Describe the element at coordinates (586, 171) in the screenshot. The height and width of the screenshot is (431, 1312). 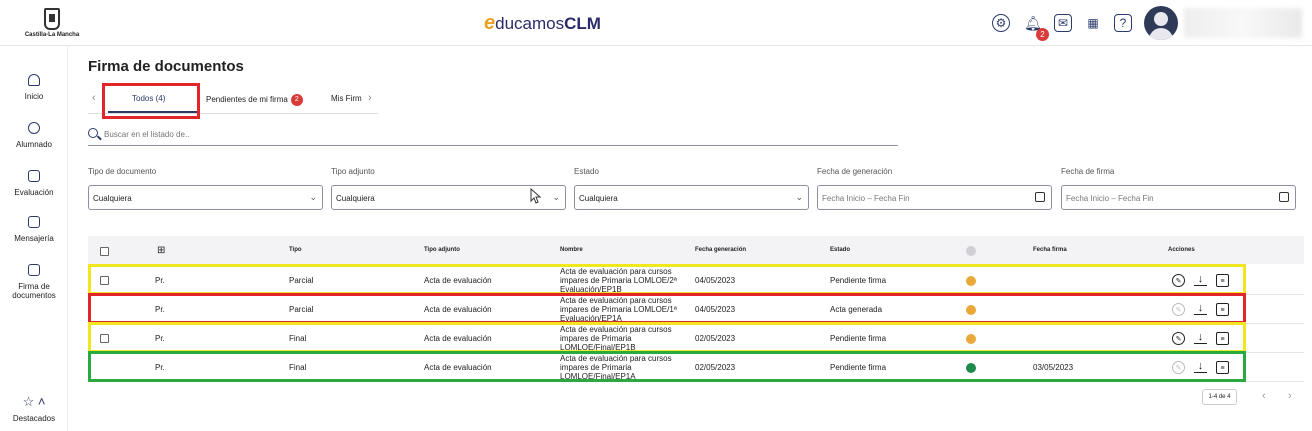
I see `filter-label-estado: Estado` at that location.